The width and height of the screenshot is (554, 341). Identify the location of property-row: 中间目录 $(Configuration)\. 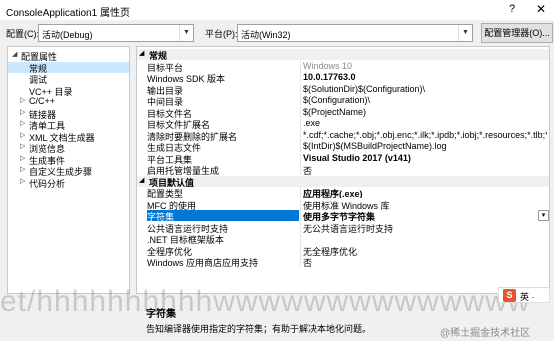
(343, 100).